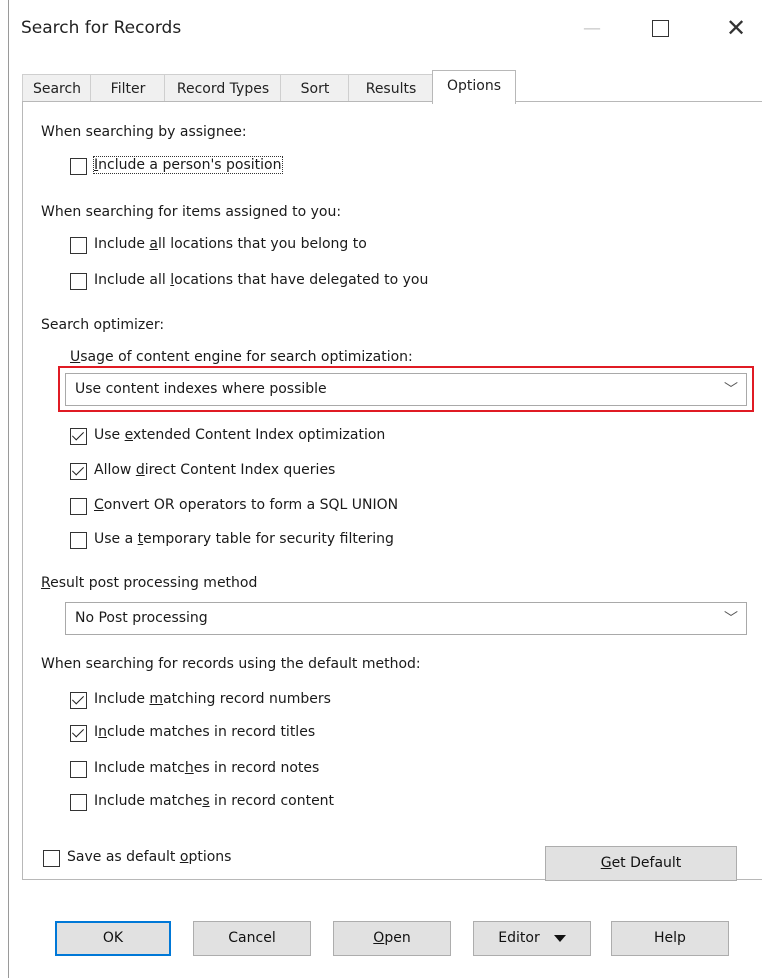  What do you see at coordinates (660, 28) in the screenshot?
I see `maximize-icon` at bounding box center [660, 28].